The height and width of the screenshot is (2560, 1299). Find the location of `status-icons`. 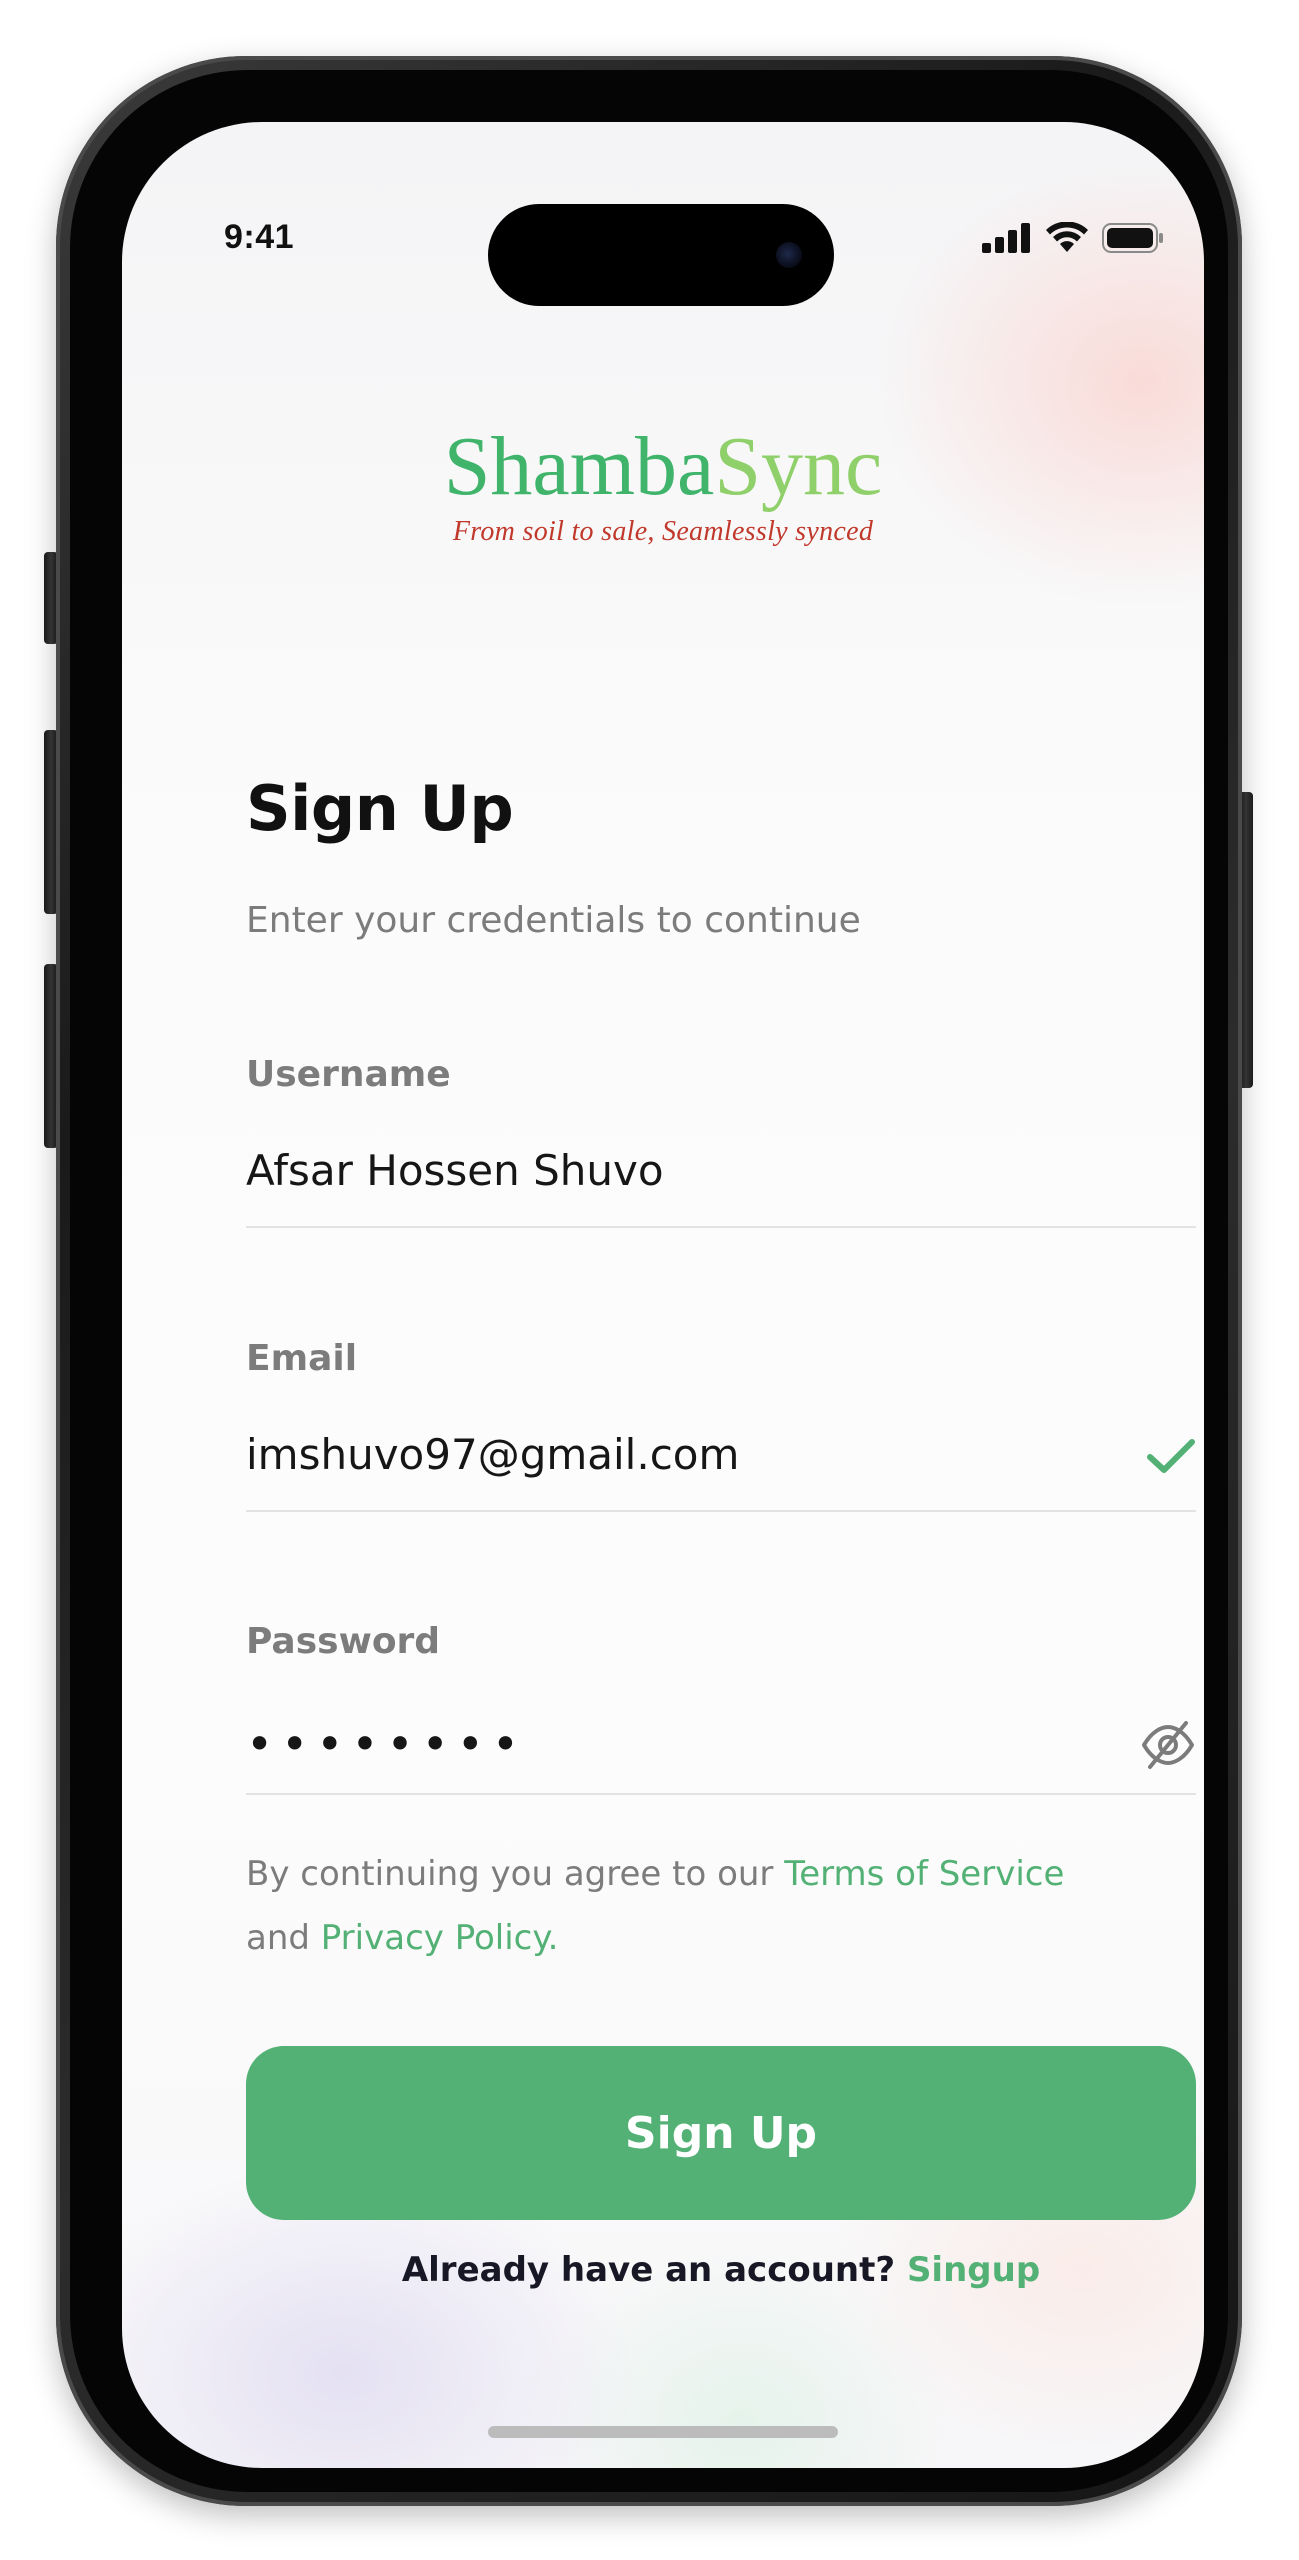

status-icons is located at coordinates (1073, 238).